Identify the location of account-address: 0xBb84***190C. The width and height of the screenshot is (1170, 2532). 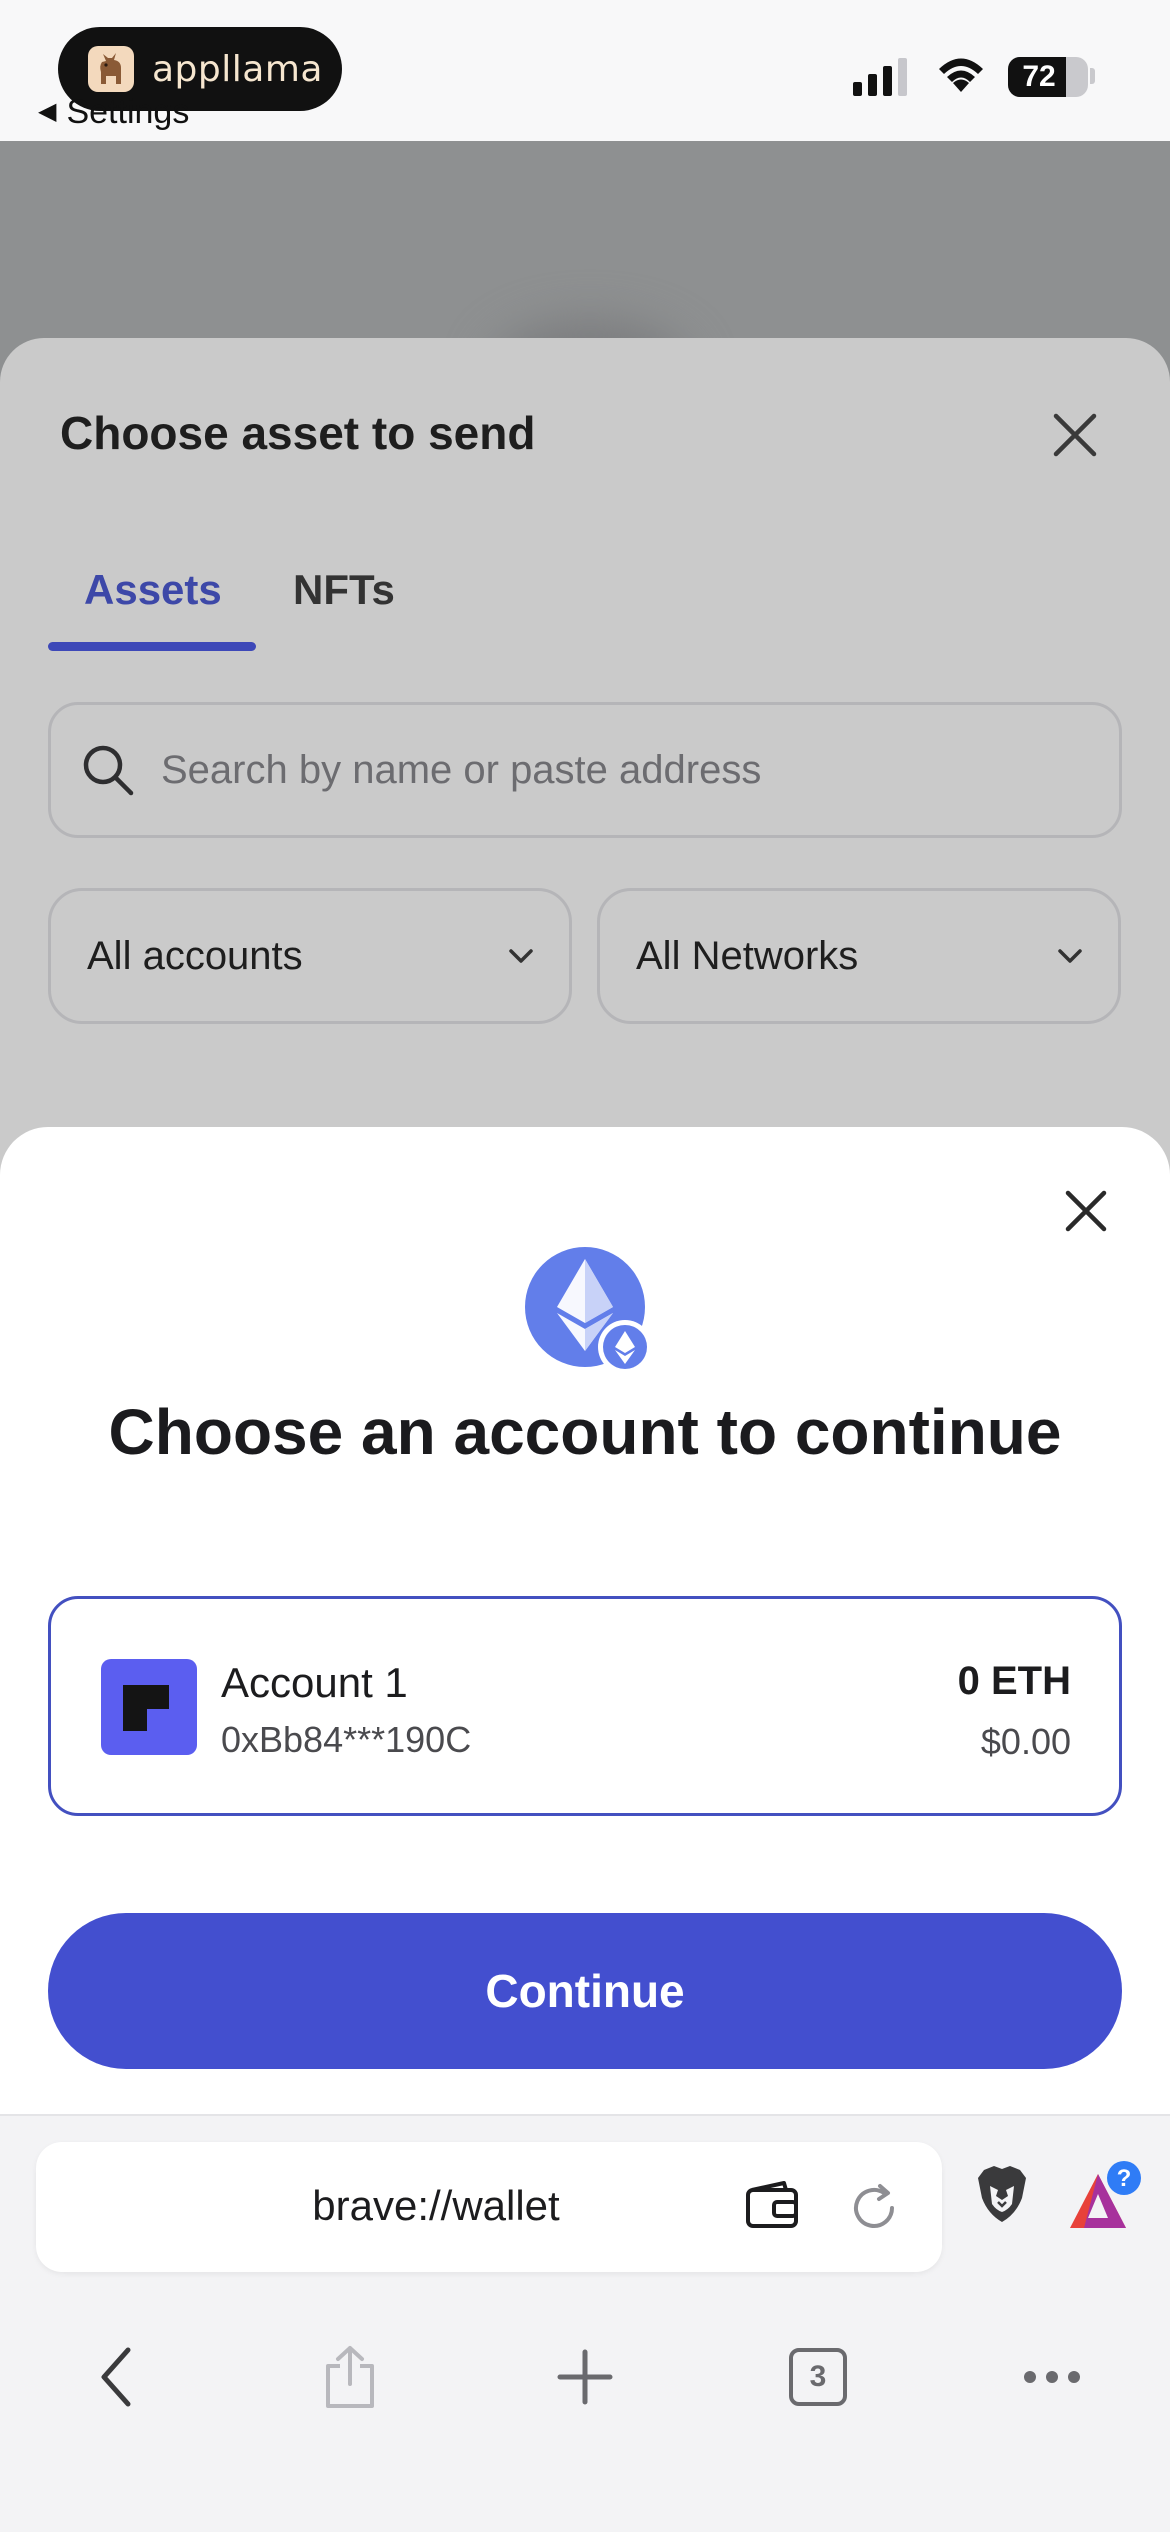
(346, 1739).